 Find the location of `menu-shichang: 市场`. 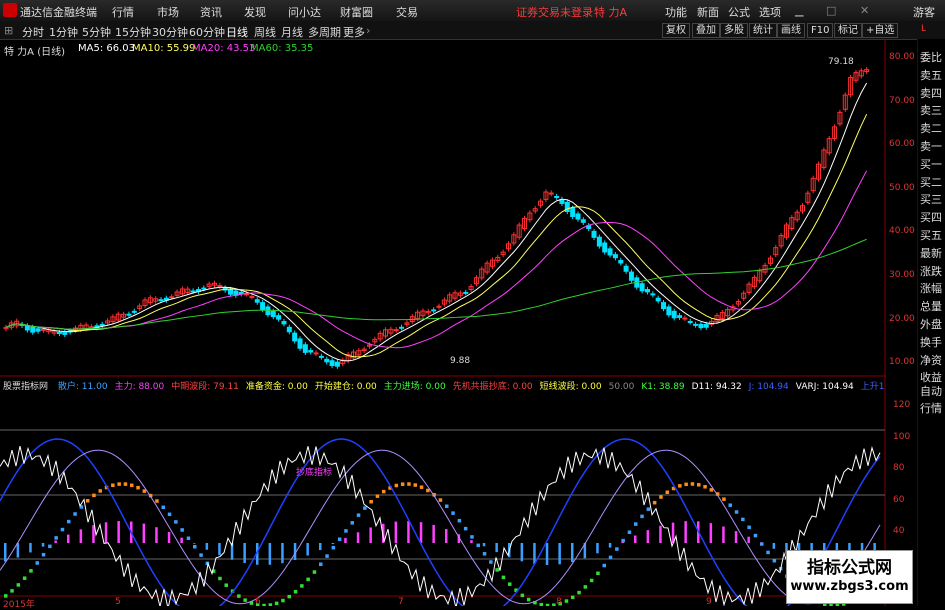

menu-shichang: 市场 is located at coordinates (168, 12).